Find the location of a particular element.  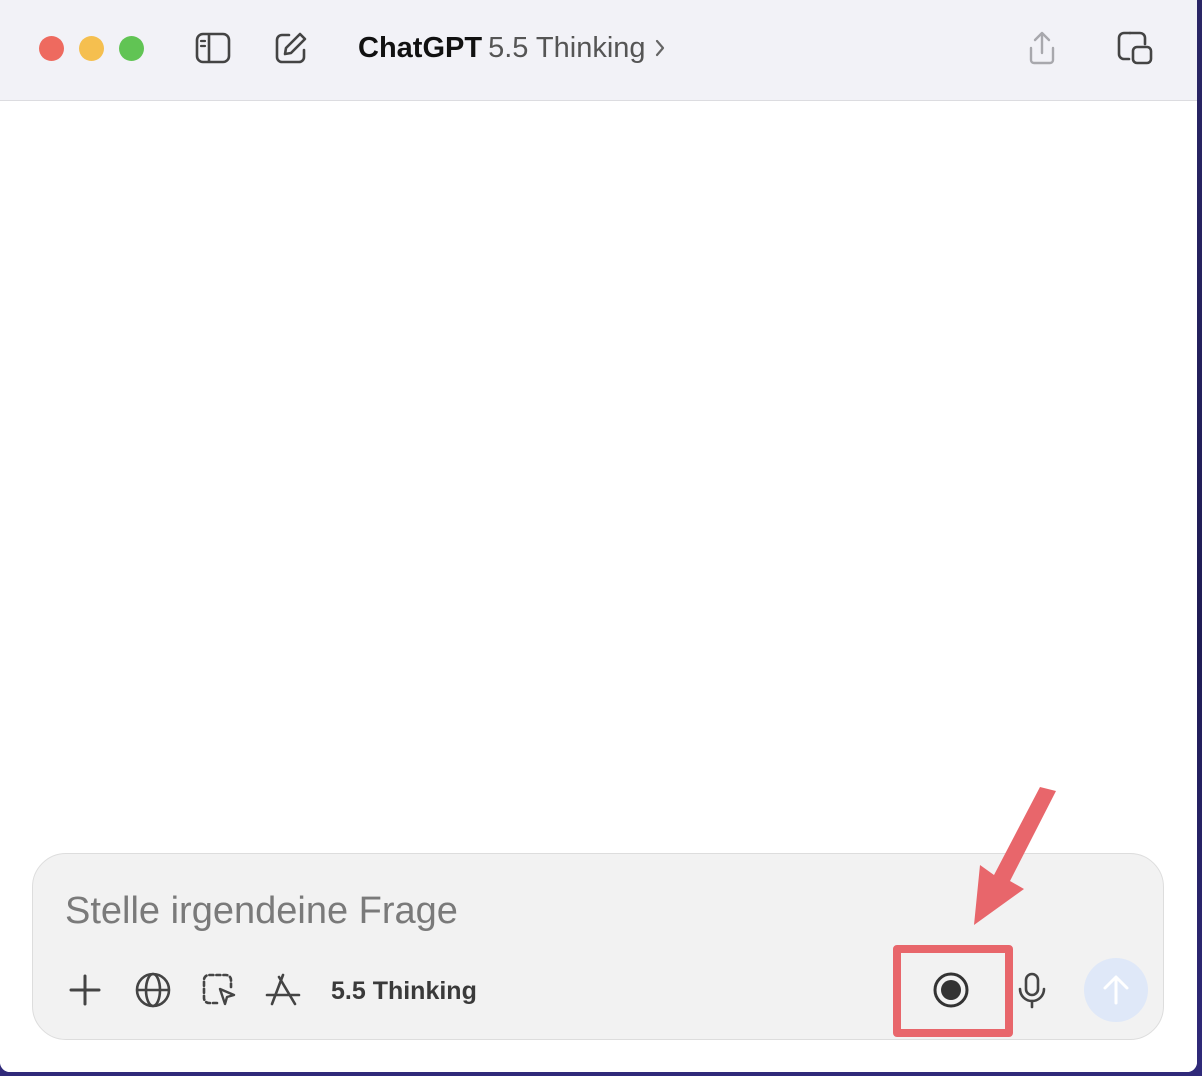

compose-icon is located at coordinates (291, 48).